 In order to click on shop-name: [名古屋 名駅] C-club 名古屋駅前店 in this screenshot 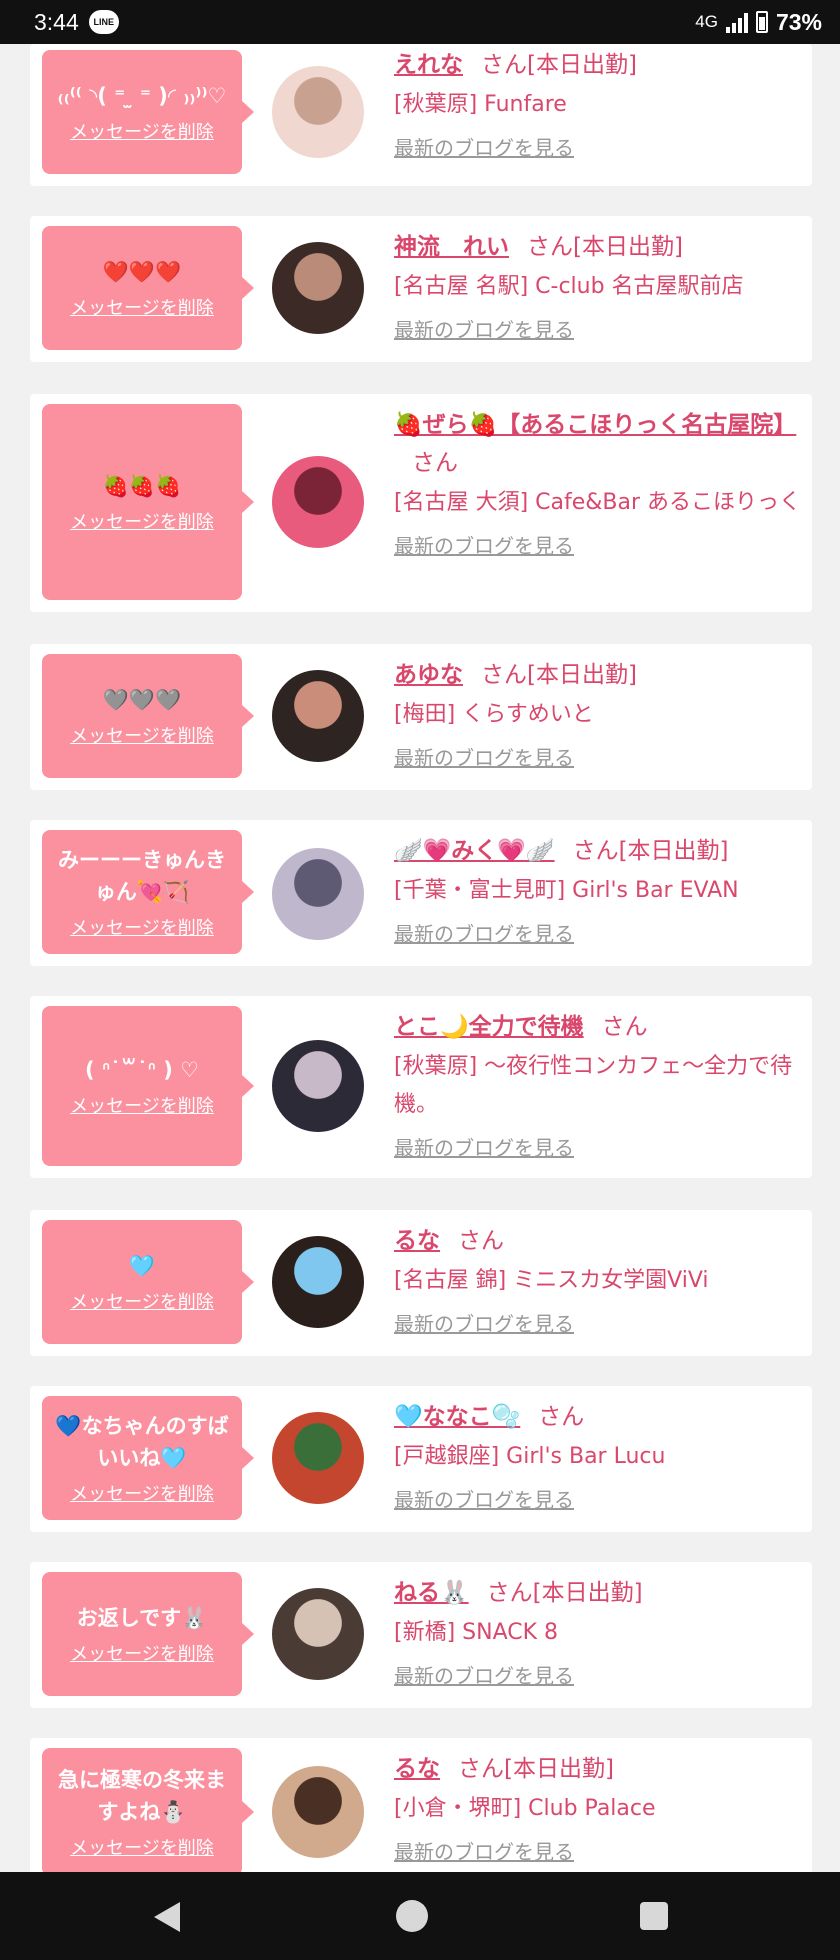, I will do `click(569, 286)`.